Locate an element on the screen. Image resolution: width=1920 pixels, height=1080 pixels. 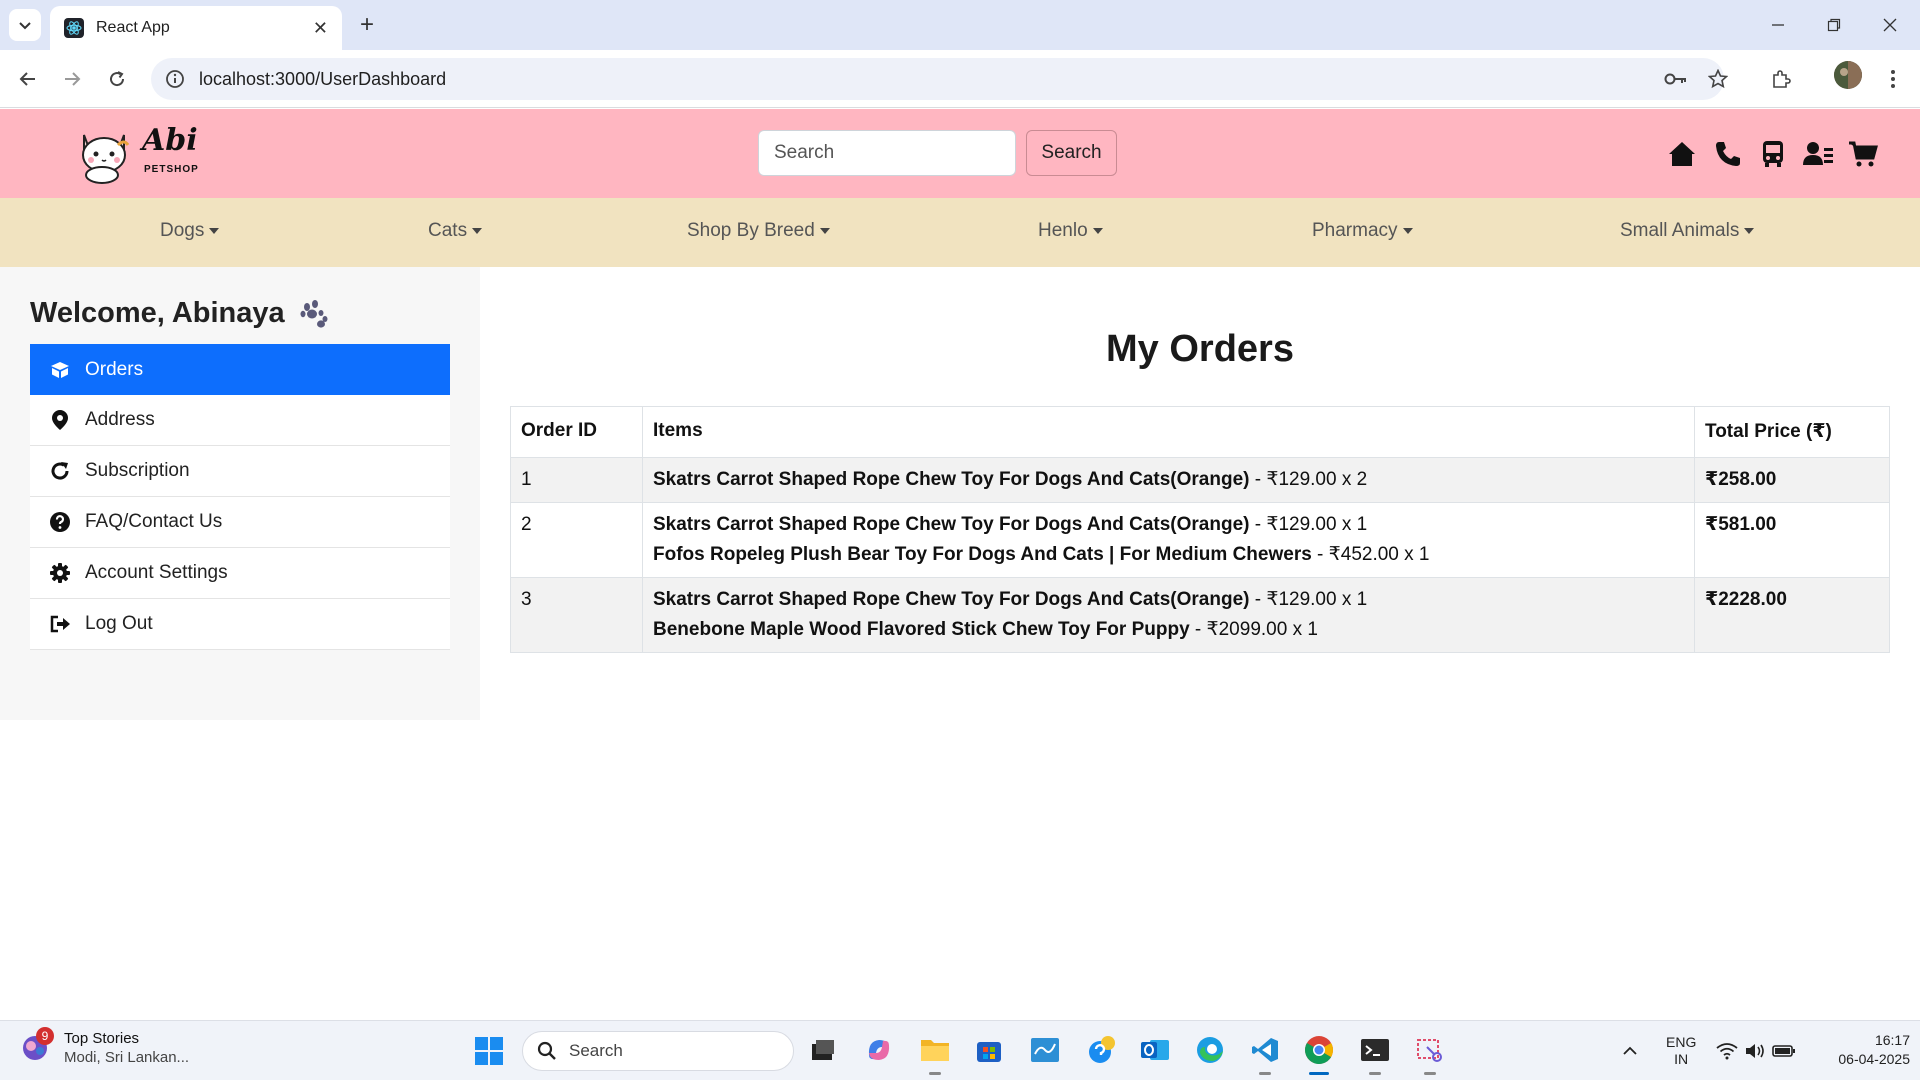
react-favicon-icon is located at coordinates (74, 28).